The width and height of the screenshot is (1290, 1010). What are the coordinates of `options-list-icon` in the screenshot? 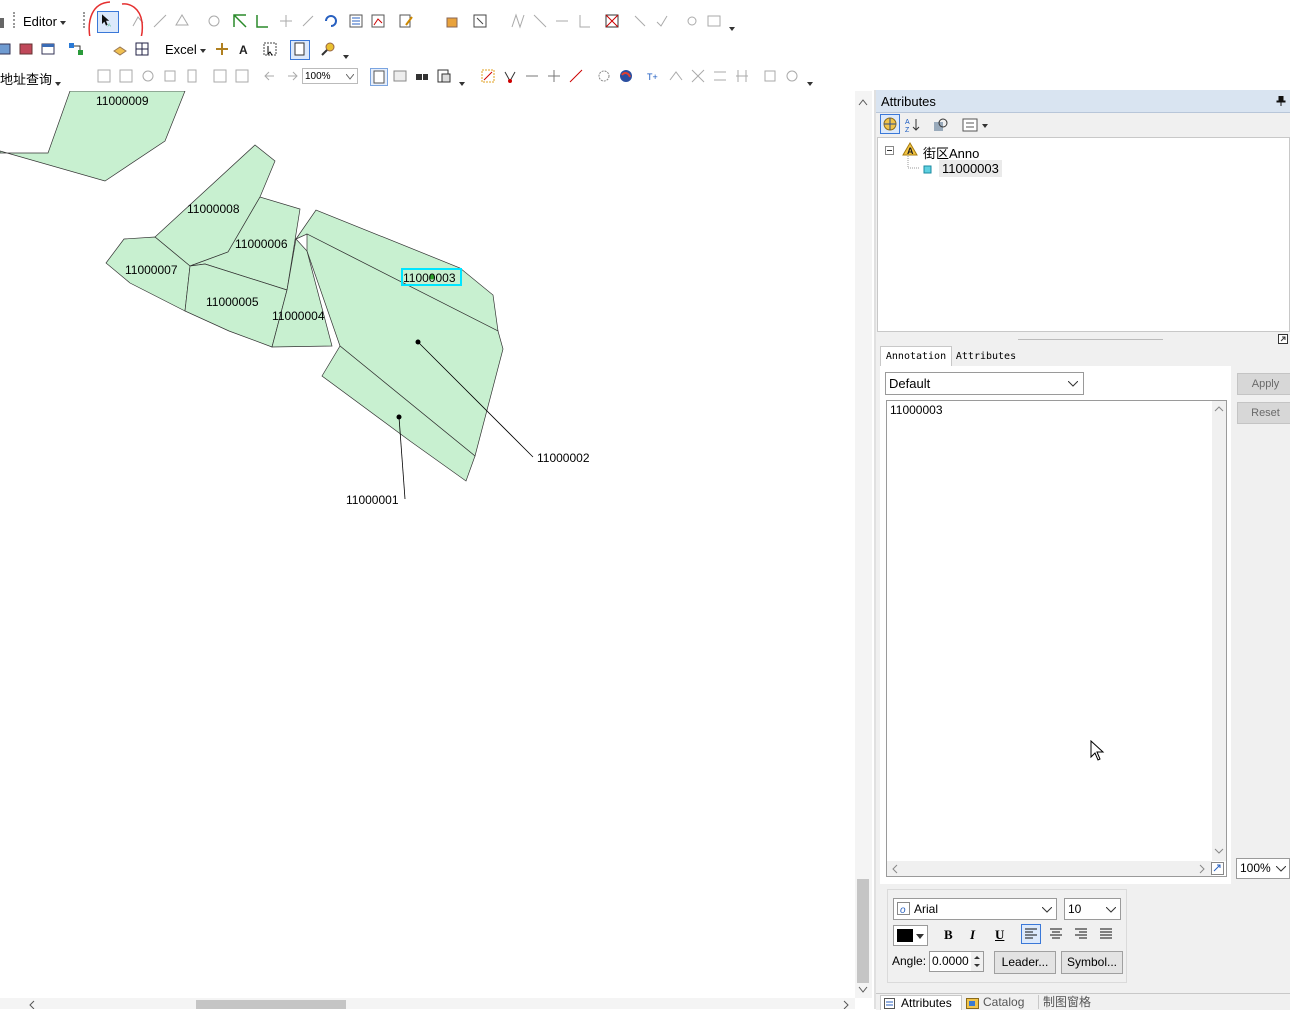 It's located at (976, 125).